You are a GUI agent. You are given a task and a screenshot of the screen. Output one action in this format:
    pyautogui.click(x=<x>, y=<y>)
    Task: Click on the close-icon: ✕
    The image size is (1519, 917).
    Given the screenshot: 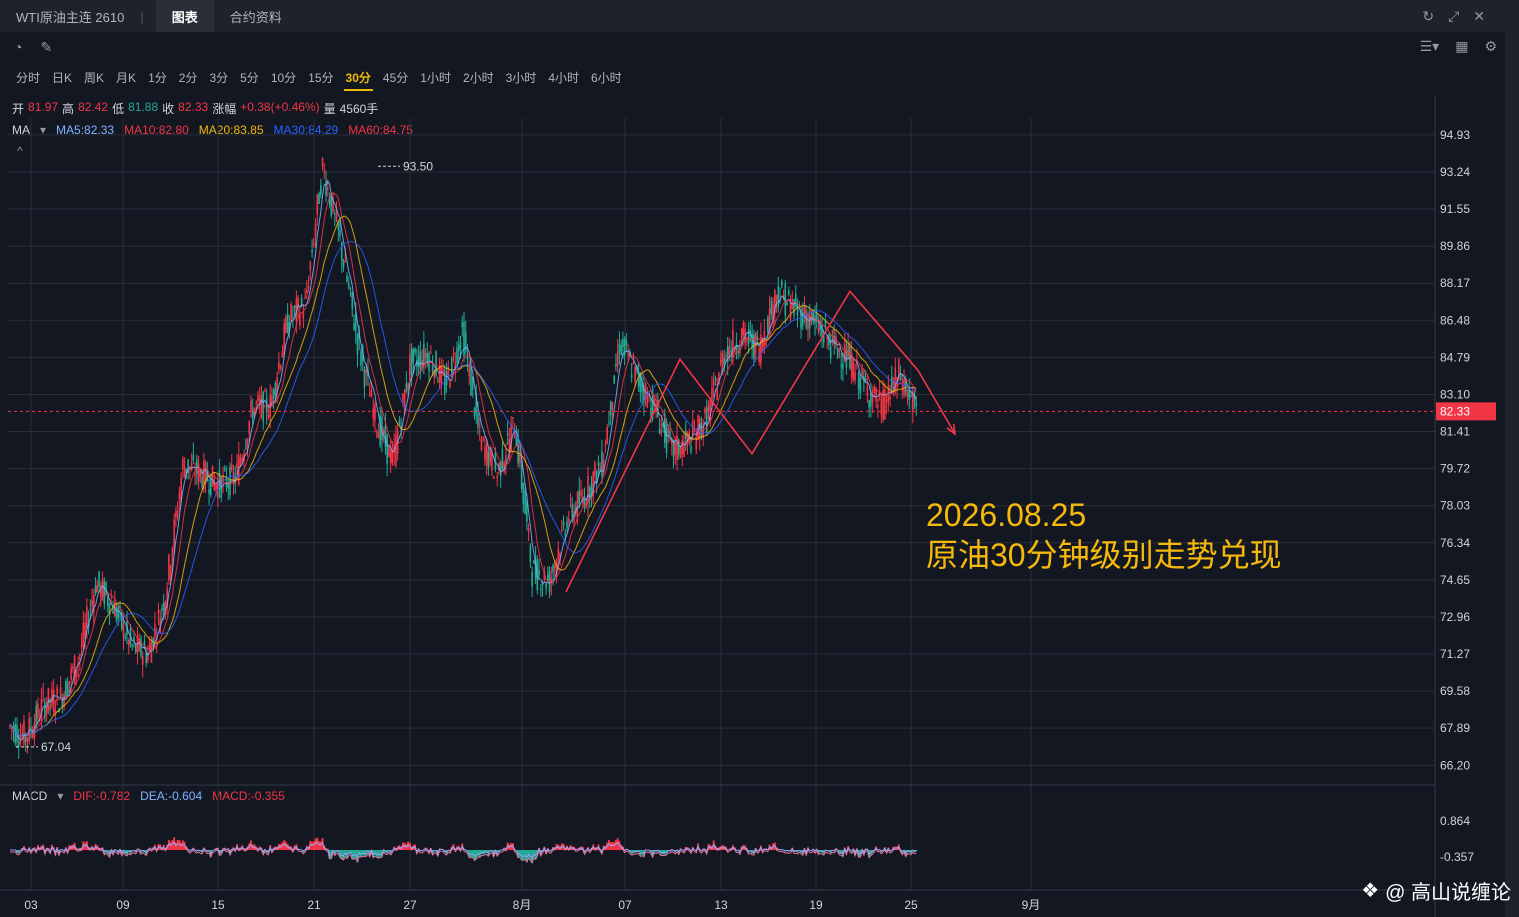 What is the action you would take?
    pyautogui.click(x=1479, y=16)
    